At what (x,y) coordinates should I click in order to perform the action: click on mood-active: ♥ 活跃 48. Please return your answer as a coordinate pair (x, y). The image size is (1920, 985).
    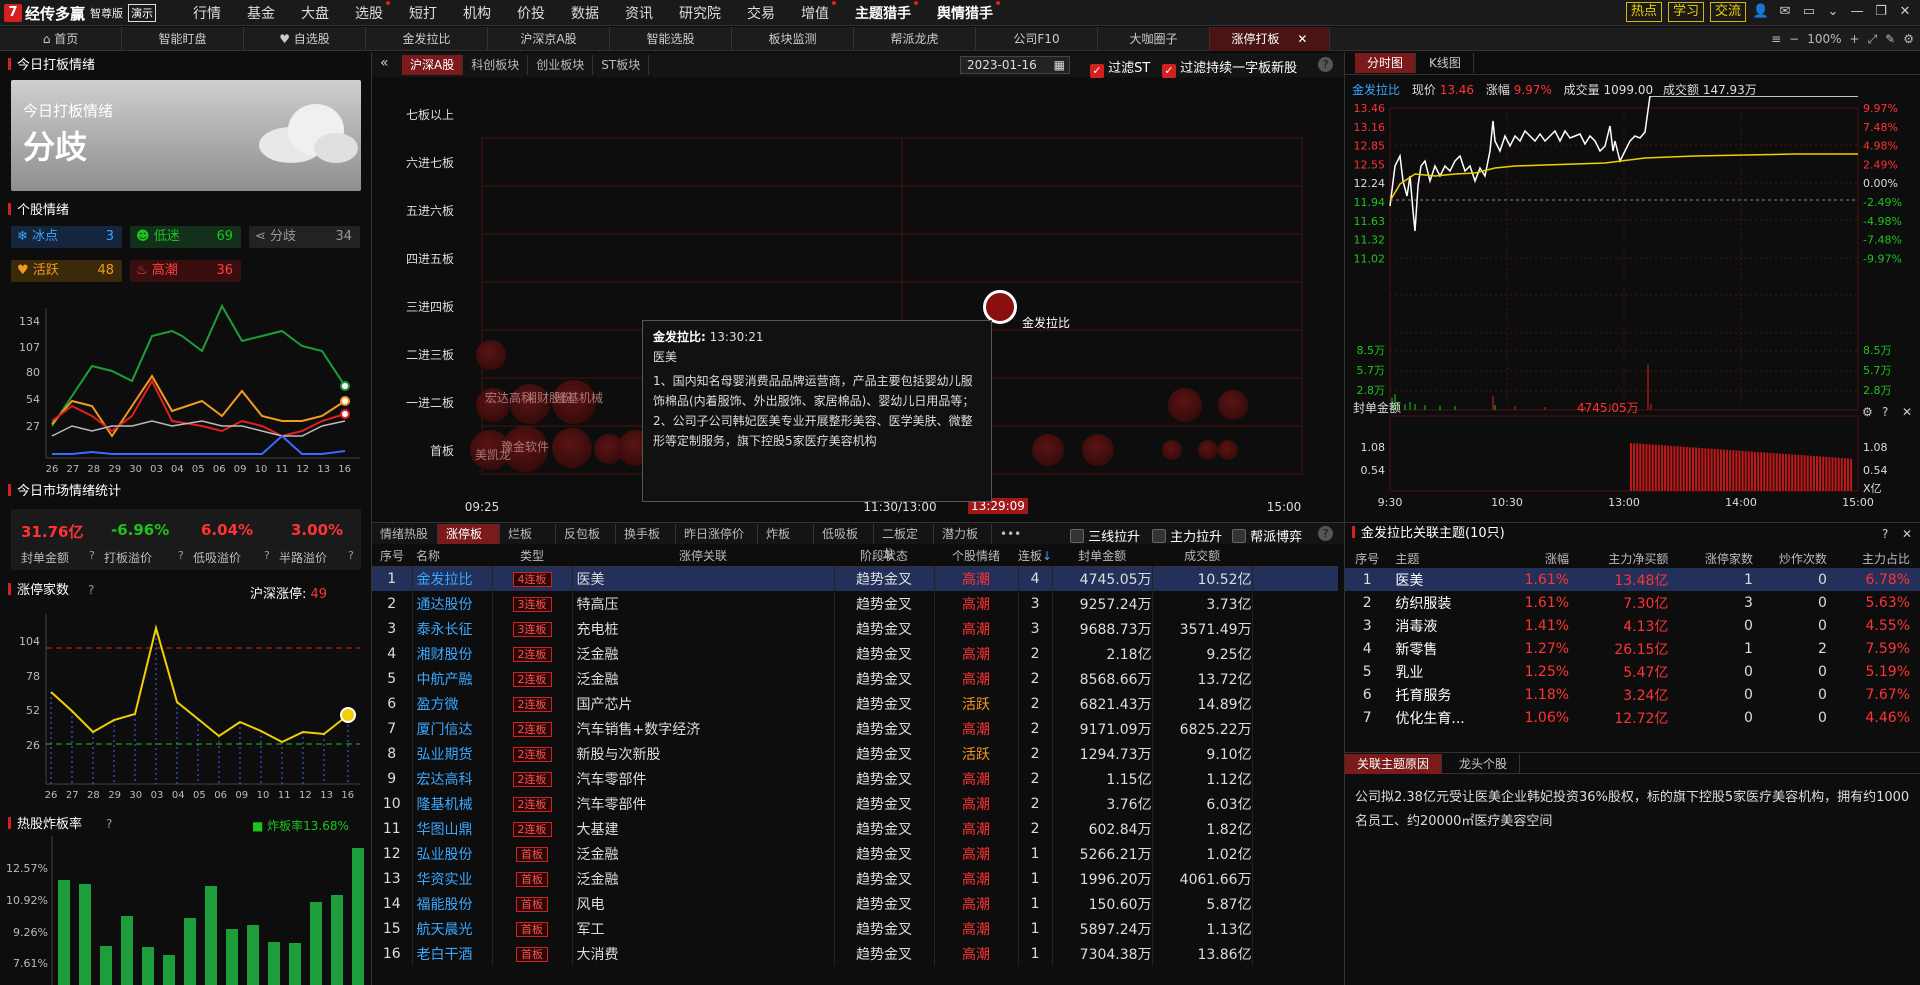
    Looking at the image, I should click on (66, 271).